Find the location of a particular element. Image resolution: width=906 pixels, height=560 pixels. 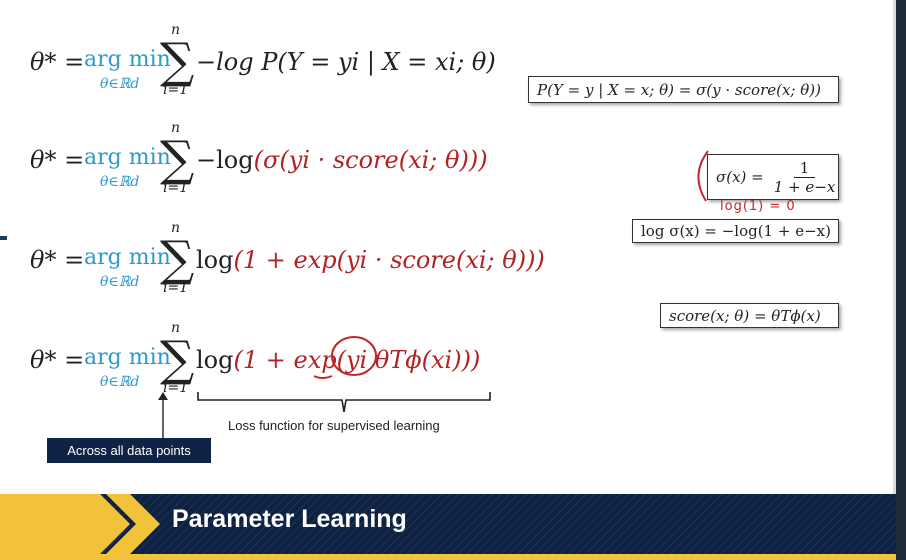

eq2-body: −log(σ(yi · score(xi; θ))) is located at coordinates (342, 160).